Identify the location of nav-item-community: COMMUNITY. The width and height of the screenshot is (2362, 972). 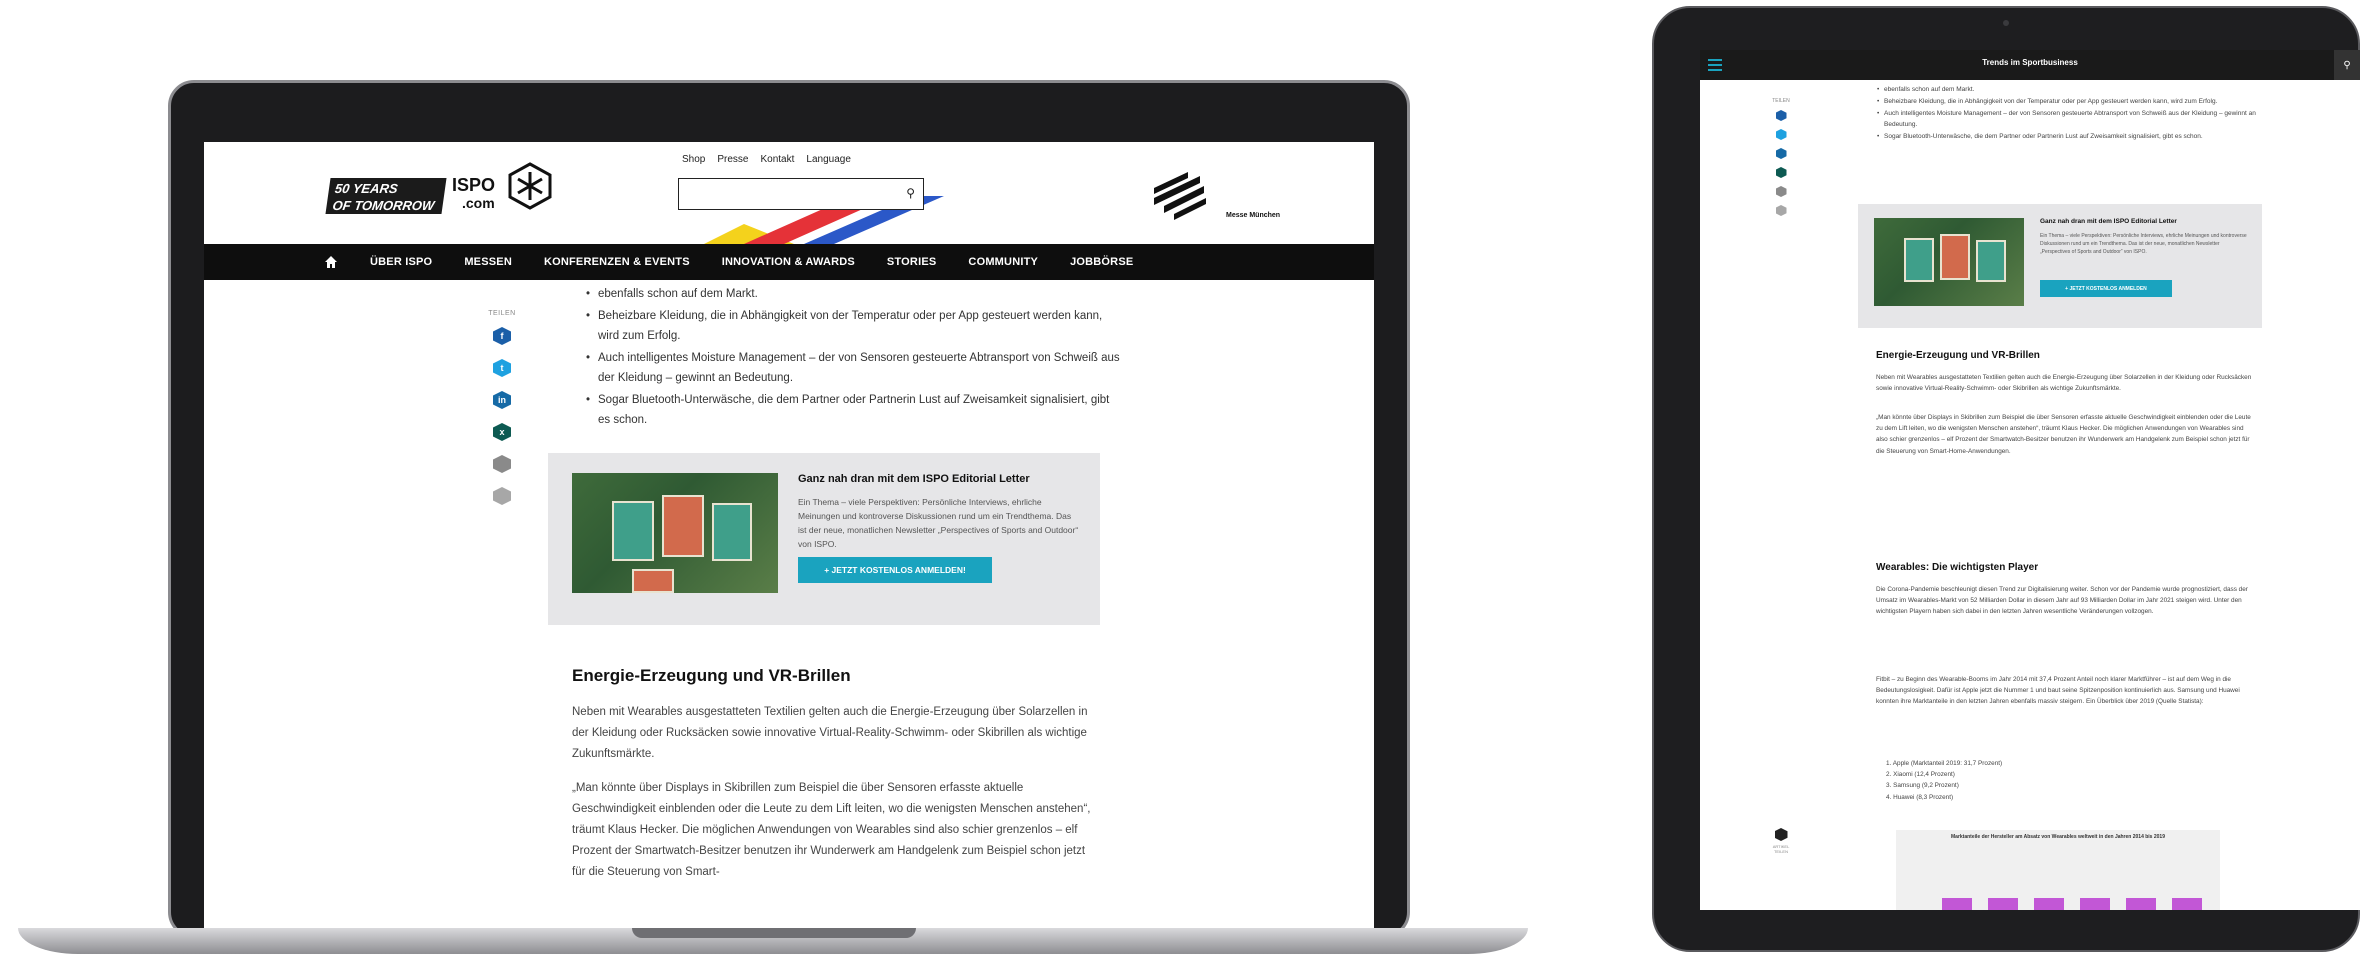
(1003, 262).